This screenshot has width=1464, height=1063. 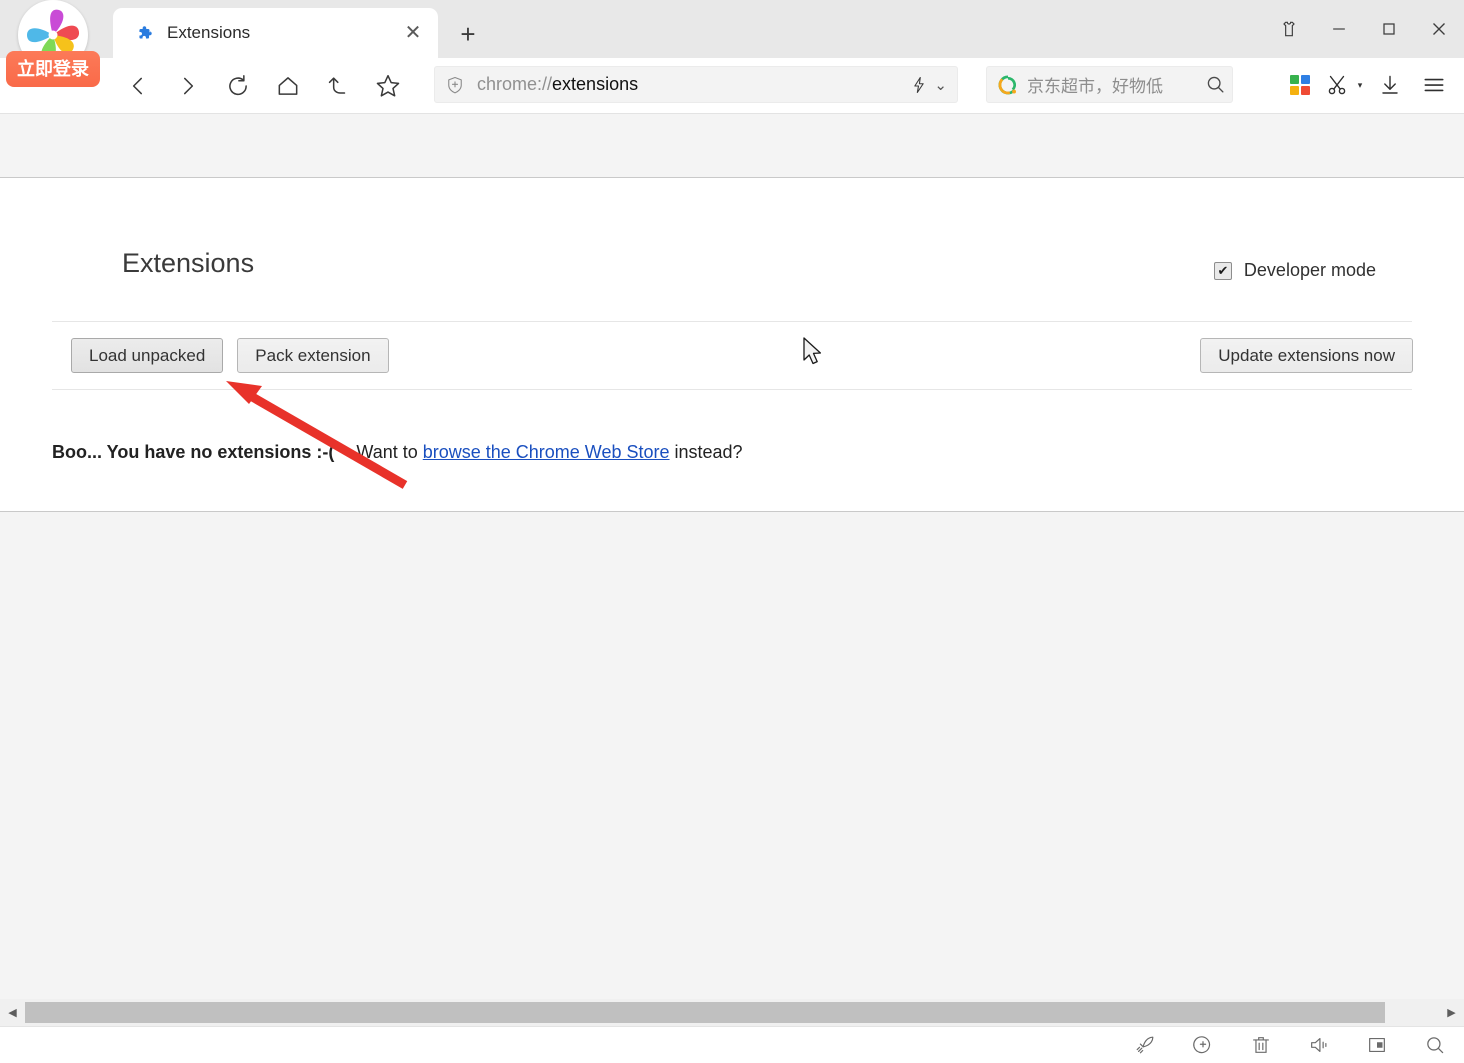 I want to click on window-controls, so click(x=1364, y=29).